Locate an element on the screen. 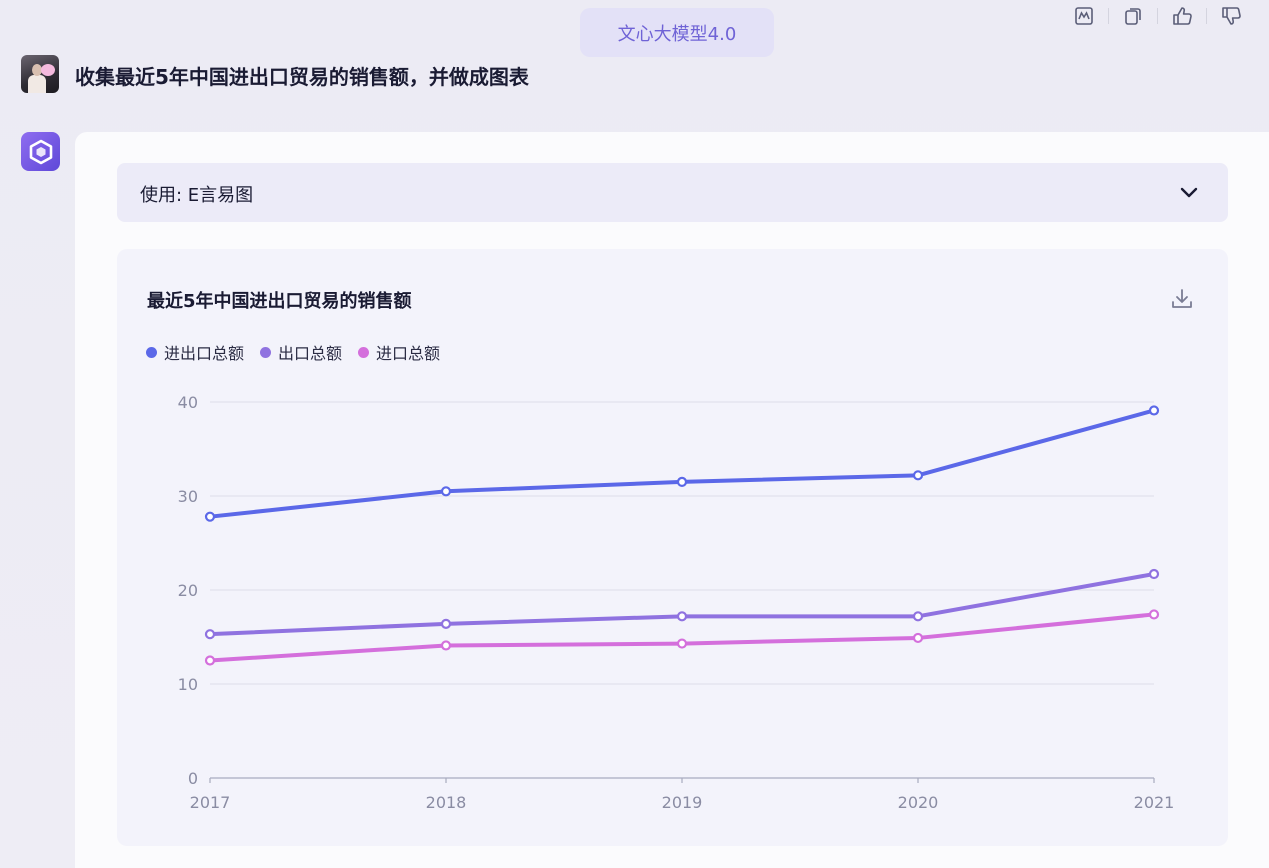 This screenshot has width=1269, height=868. y-tick-label: 40 is located at coordinates (188, 402).